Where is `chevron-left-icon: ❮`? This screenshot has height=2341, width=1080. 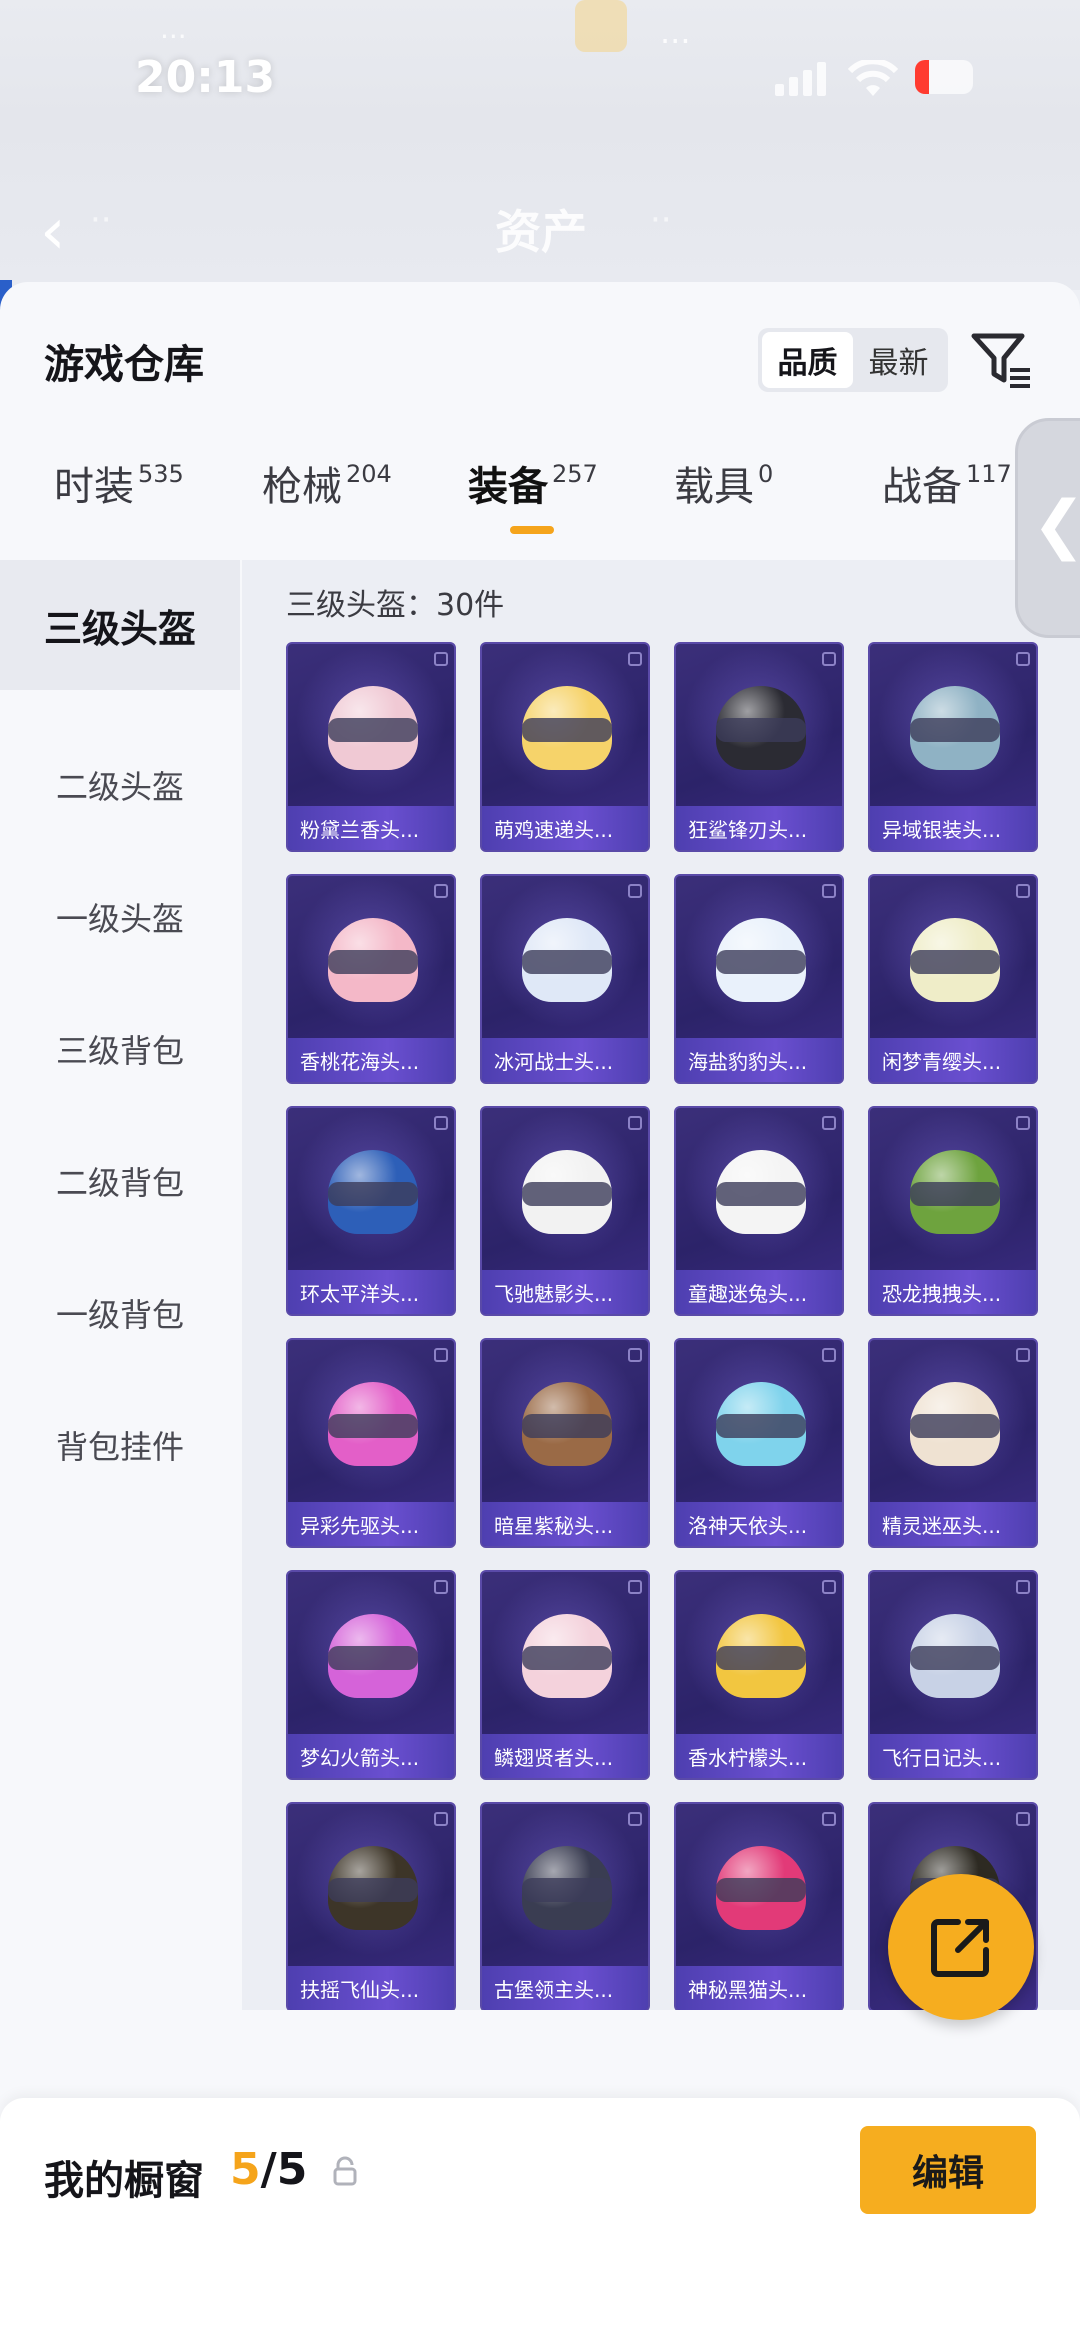
chevron-left-icon: ❮ is located at coordinates (1056, 525).